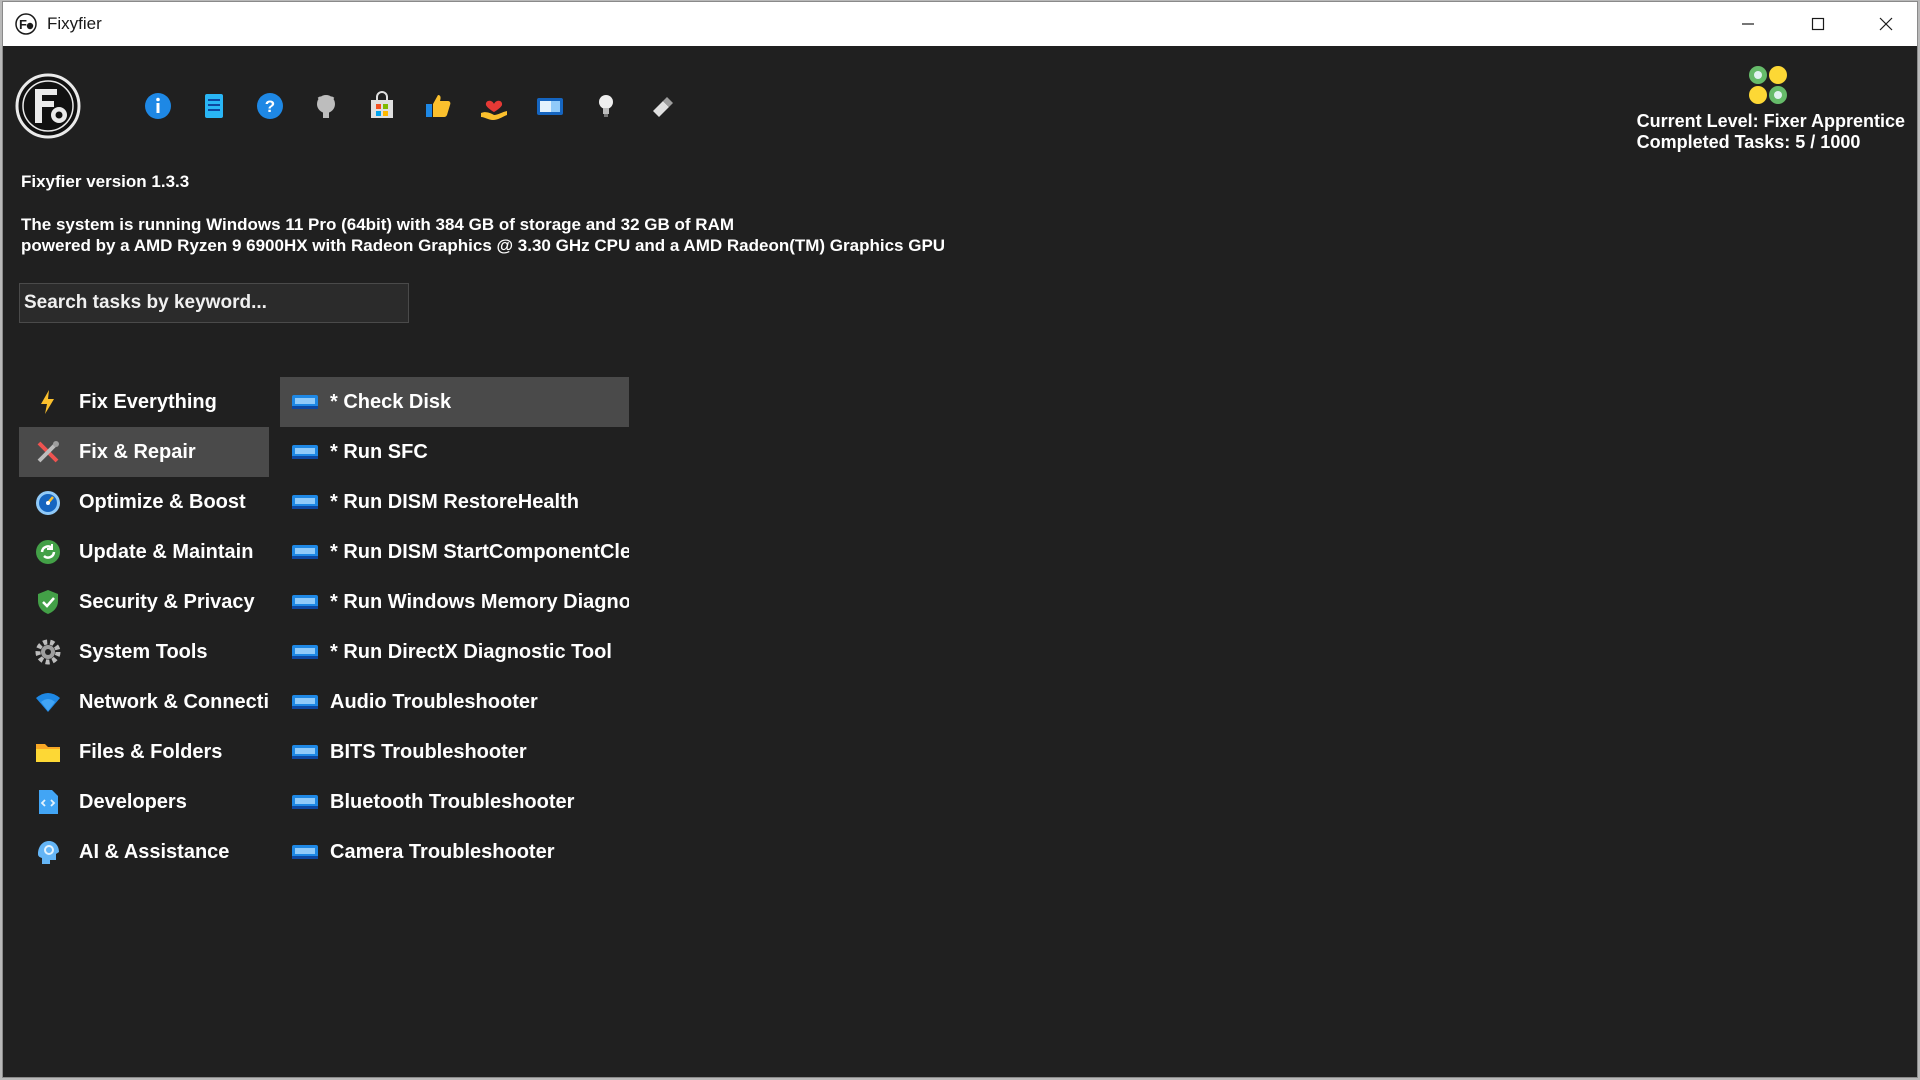 Image resolution: width=1920 pixels, height=1080 pixels. What do you see at coordinates (391, 401) in the screenshot?
I see `task-label: * Check Disk` at bounding box center [391, 401].